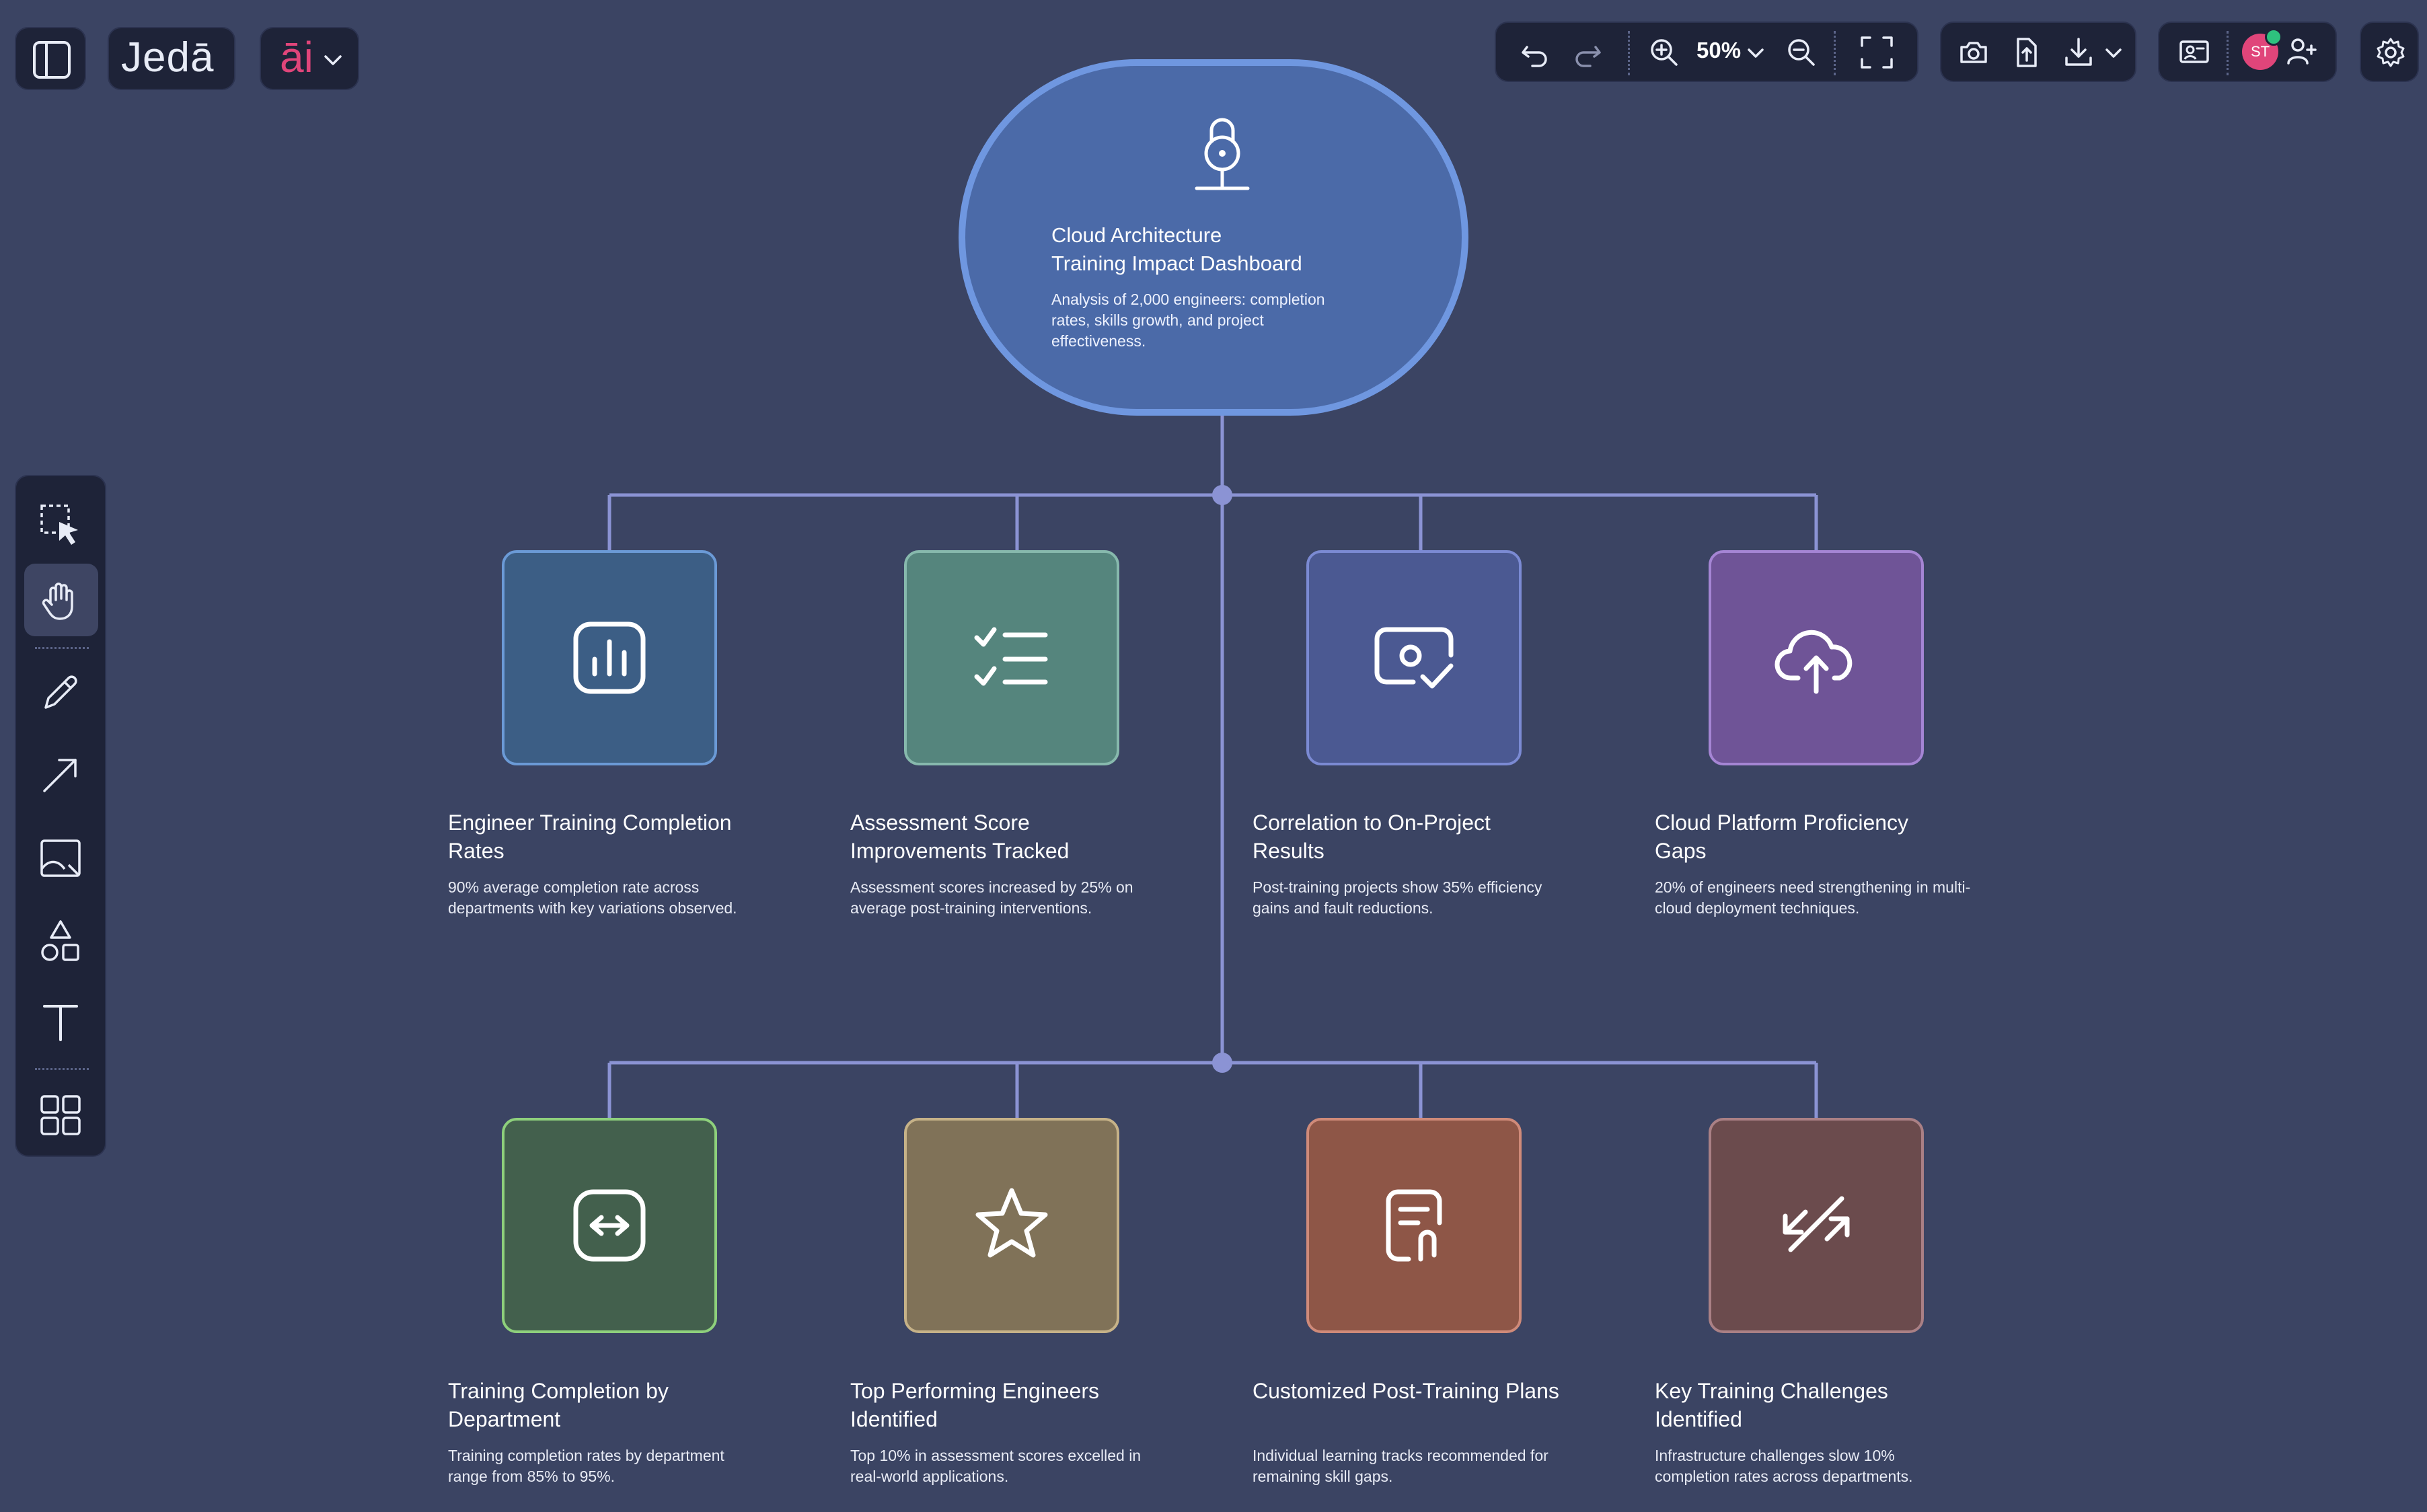  What do you see at coordinates (1814, 662) in the screenshot?
I see `cloud-upload-icon` at bounding box center [1814, 662].